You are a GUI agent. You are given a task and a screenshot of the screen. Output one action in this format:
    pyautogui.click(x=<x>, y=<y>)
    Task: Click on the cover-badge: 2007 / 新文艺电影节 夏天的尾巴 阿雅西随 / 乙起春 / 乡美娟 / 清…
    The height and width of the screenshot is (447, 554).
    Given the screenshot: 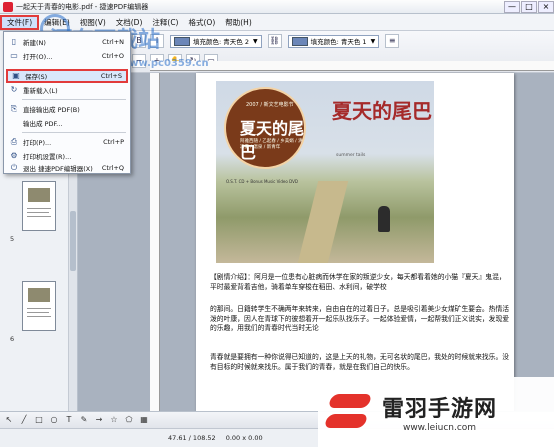 What is the action you would take?
    pyautogui.click(x=265, y=128)
    